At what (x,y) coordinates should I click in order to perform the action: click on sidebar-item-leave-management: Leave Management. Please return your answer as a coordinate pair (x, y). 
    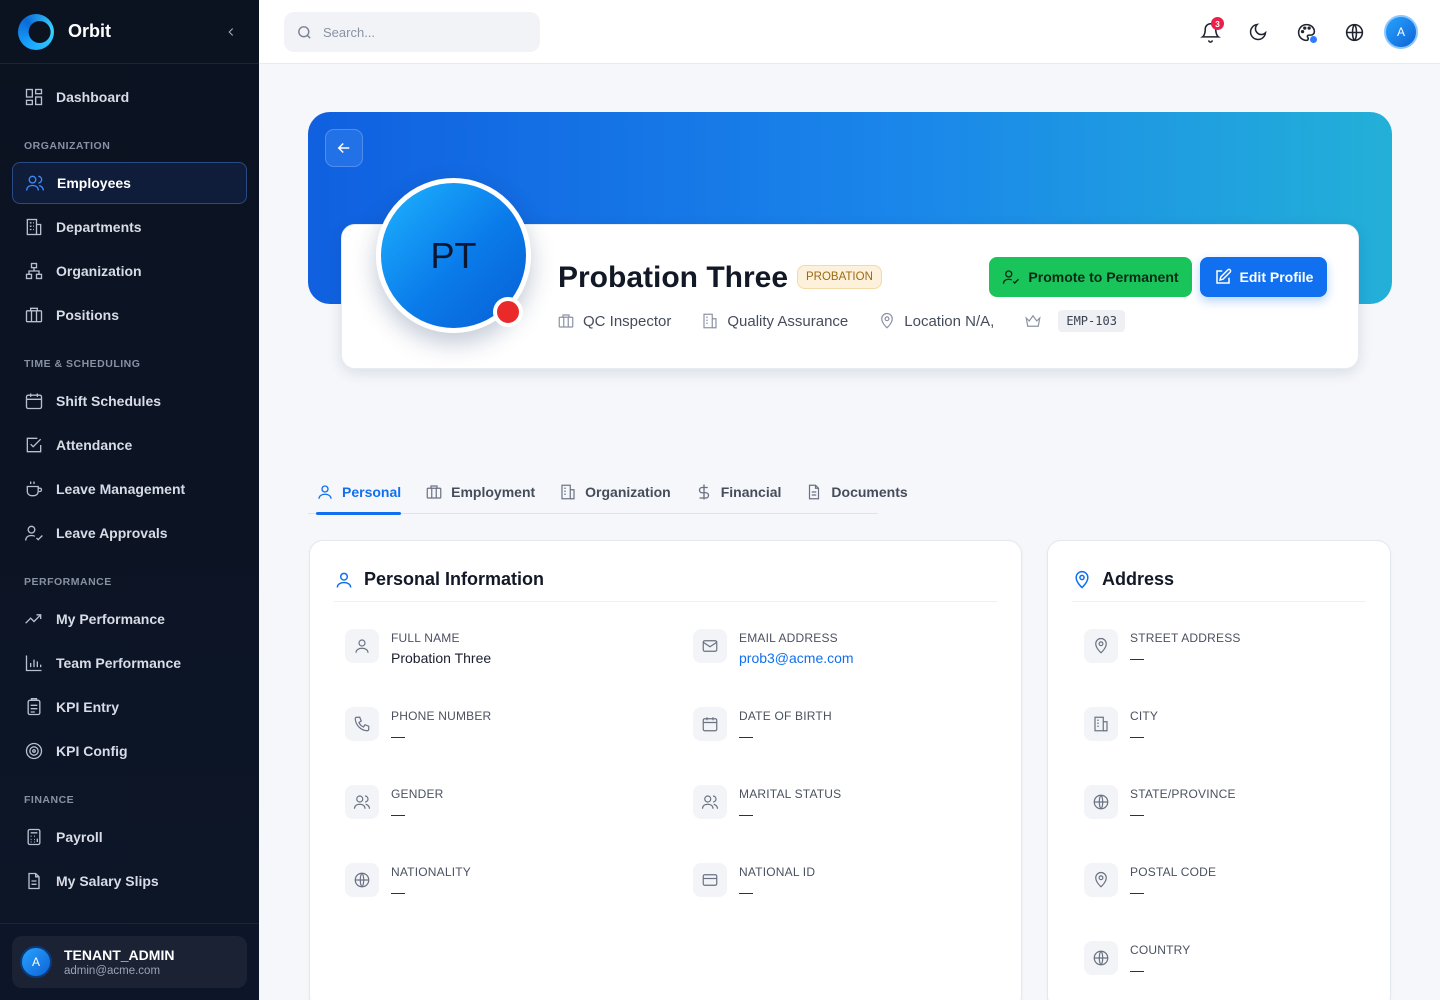
    Looking at the image, I should click on (129, 489).